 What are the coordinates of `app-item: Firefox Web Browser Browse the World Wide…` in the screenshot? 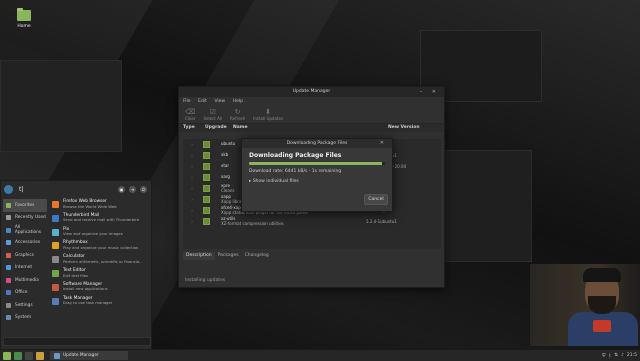 It's located at (100, 206).